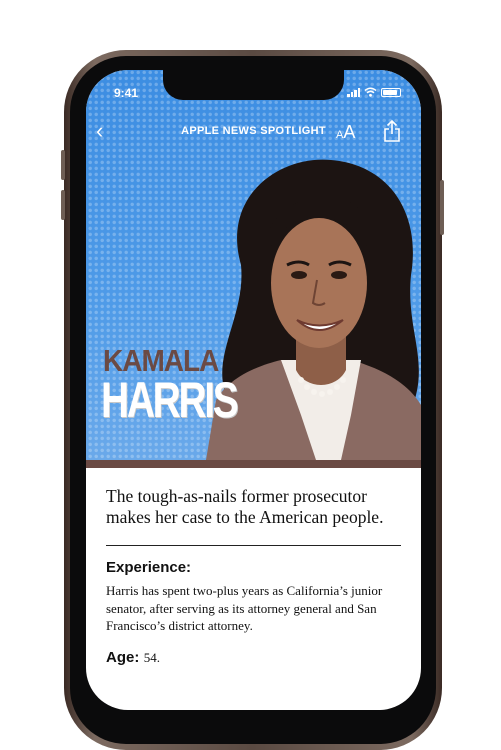 This screenshot has width=501, height=750. Describe the element at coordinates (370, 92) in the screenshot. I see `wifi-icon` at that location.